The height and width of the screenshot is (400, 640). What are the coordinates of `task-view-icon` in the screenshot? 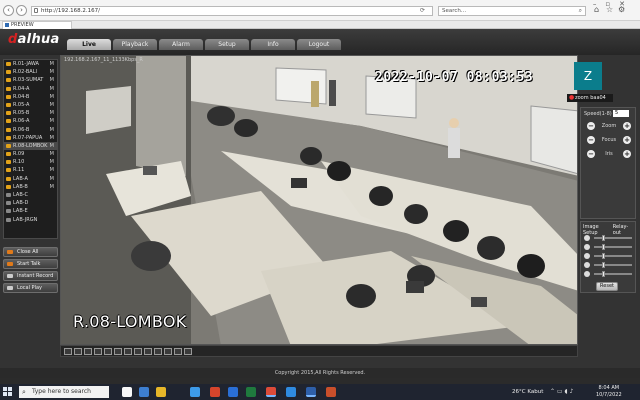 It's located at (127, 392).